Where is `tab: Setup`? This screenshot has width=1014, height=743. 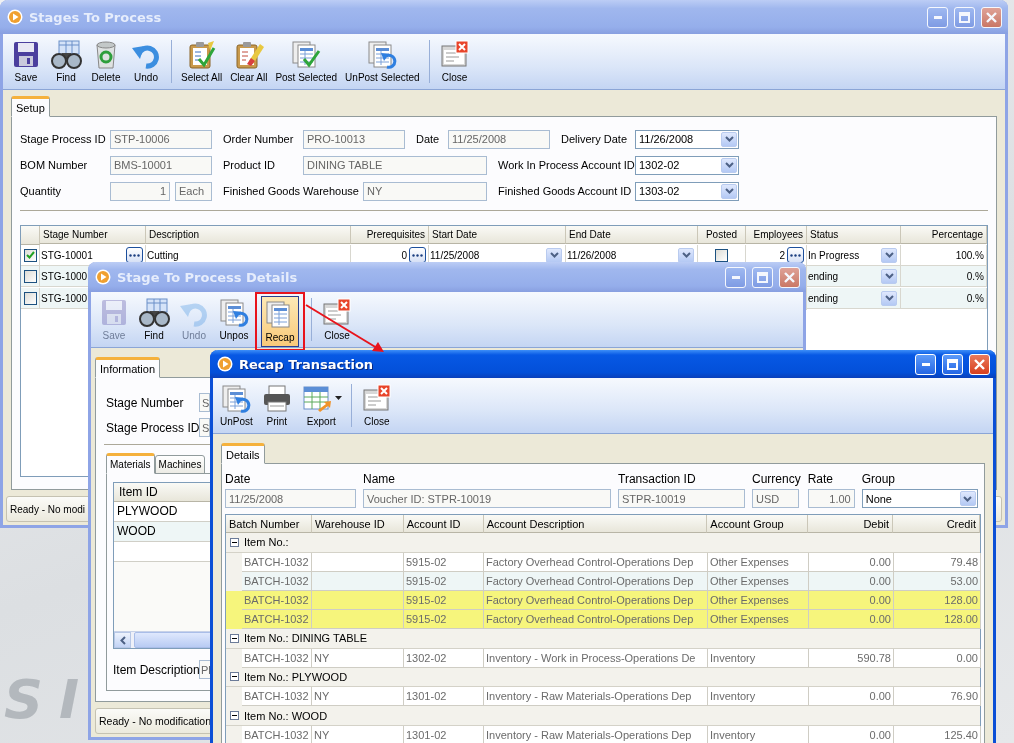
tab: Setup is located at coordinates (30, 106).